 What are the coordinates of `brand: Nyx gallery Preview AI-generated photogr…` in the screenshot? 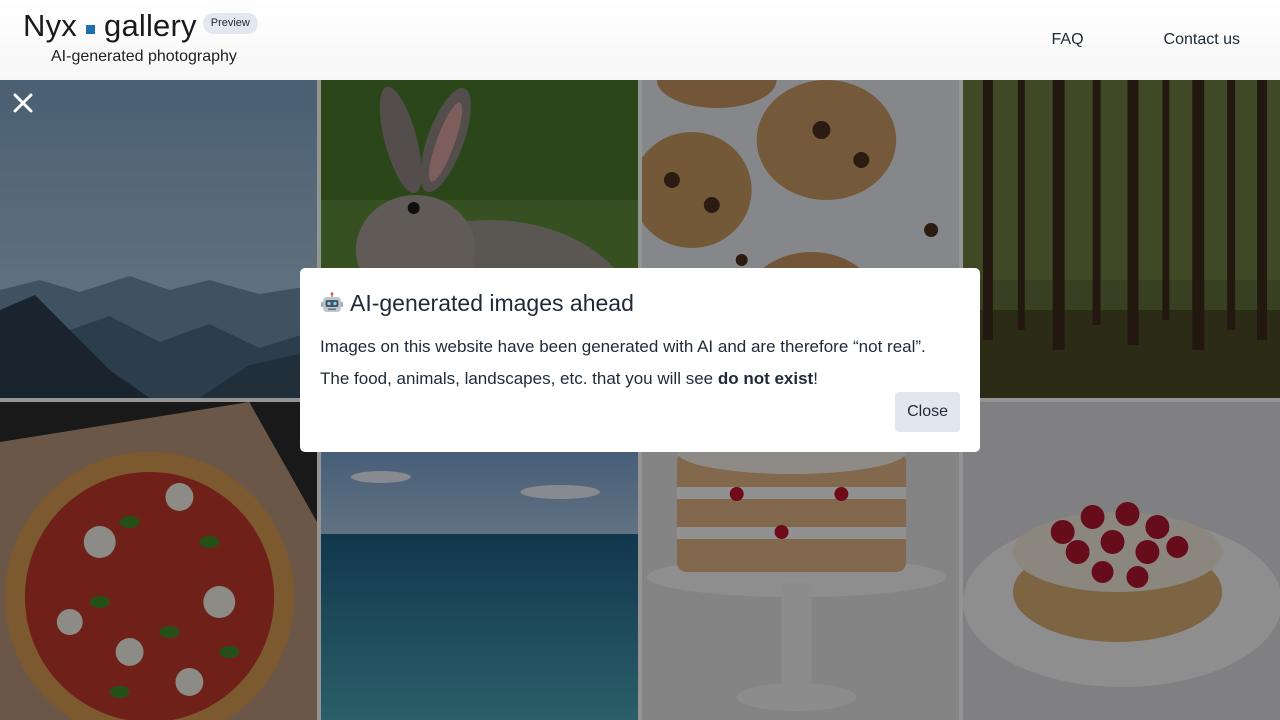 It's located at (140, 37).